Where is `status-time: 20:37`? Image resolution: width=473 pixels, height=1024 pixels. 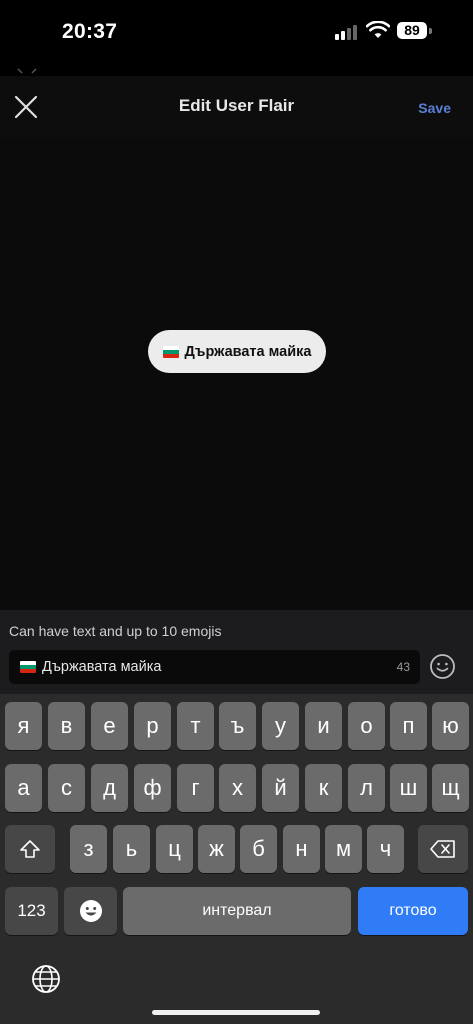
status-time: 20:37 is located at coordinates (90, 31).